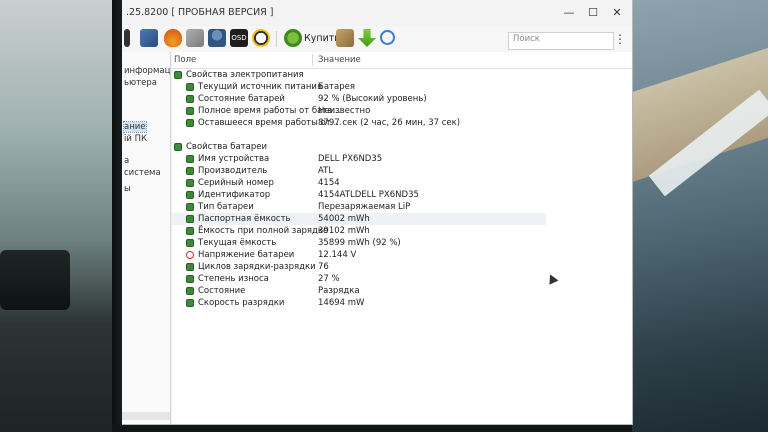  Describe the element at coordinates (140, 83) in the screenshot. I see `nav-item: ьютера` at that location.